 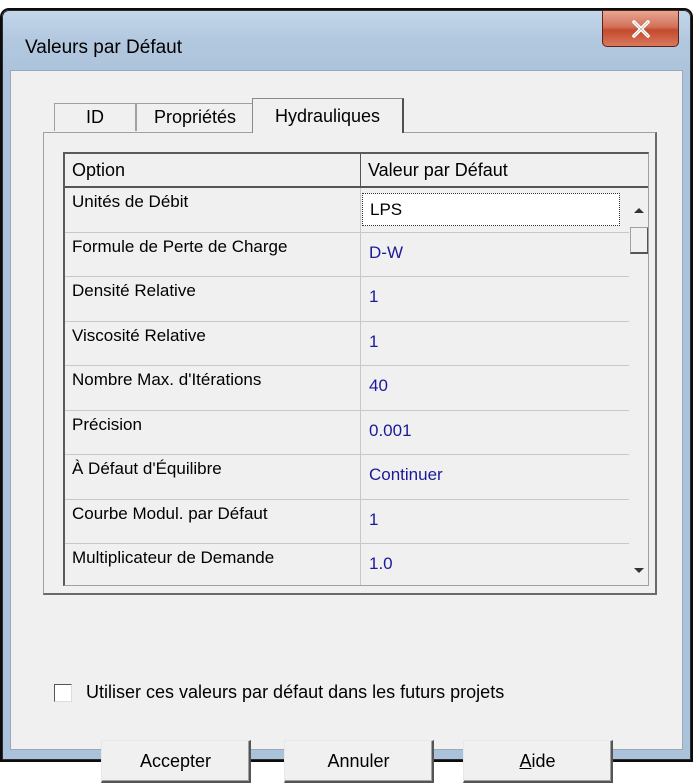 I want to click on grid-row: Nombre Max. d'Itérations 40, so click(x=347, y=388).